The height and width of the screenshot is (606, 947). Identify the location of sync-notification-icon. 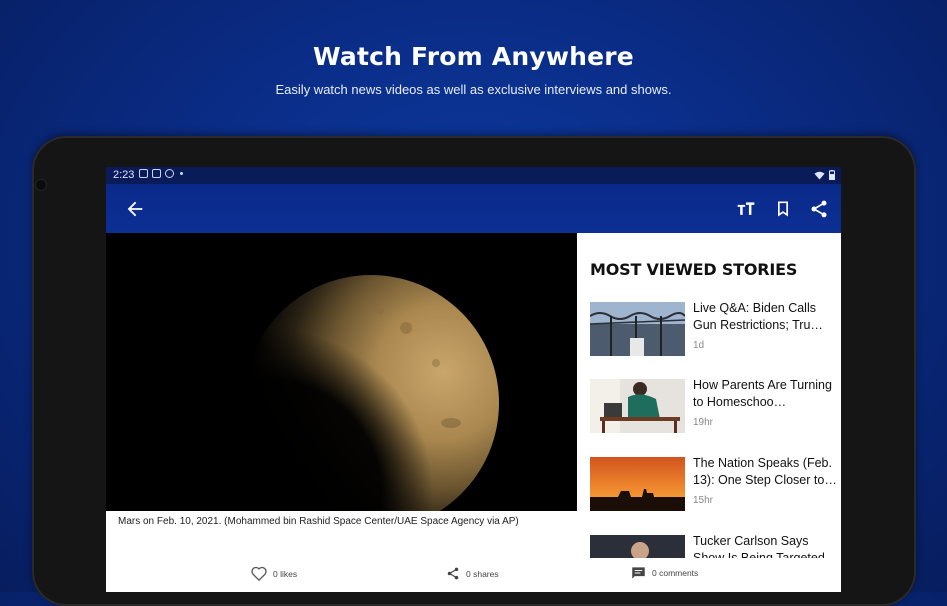
(156, 173).